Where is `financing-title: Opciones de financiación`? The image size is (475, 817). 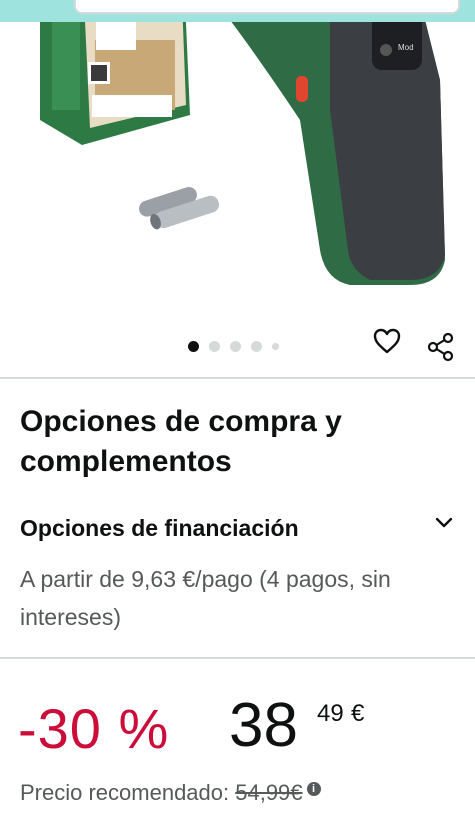 financing-title: Opciones de financiación is located at coordinates (159, 528).